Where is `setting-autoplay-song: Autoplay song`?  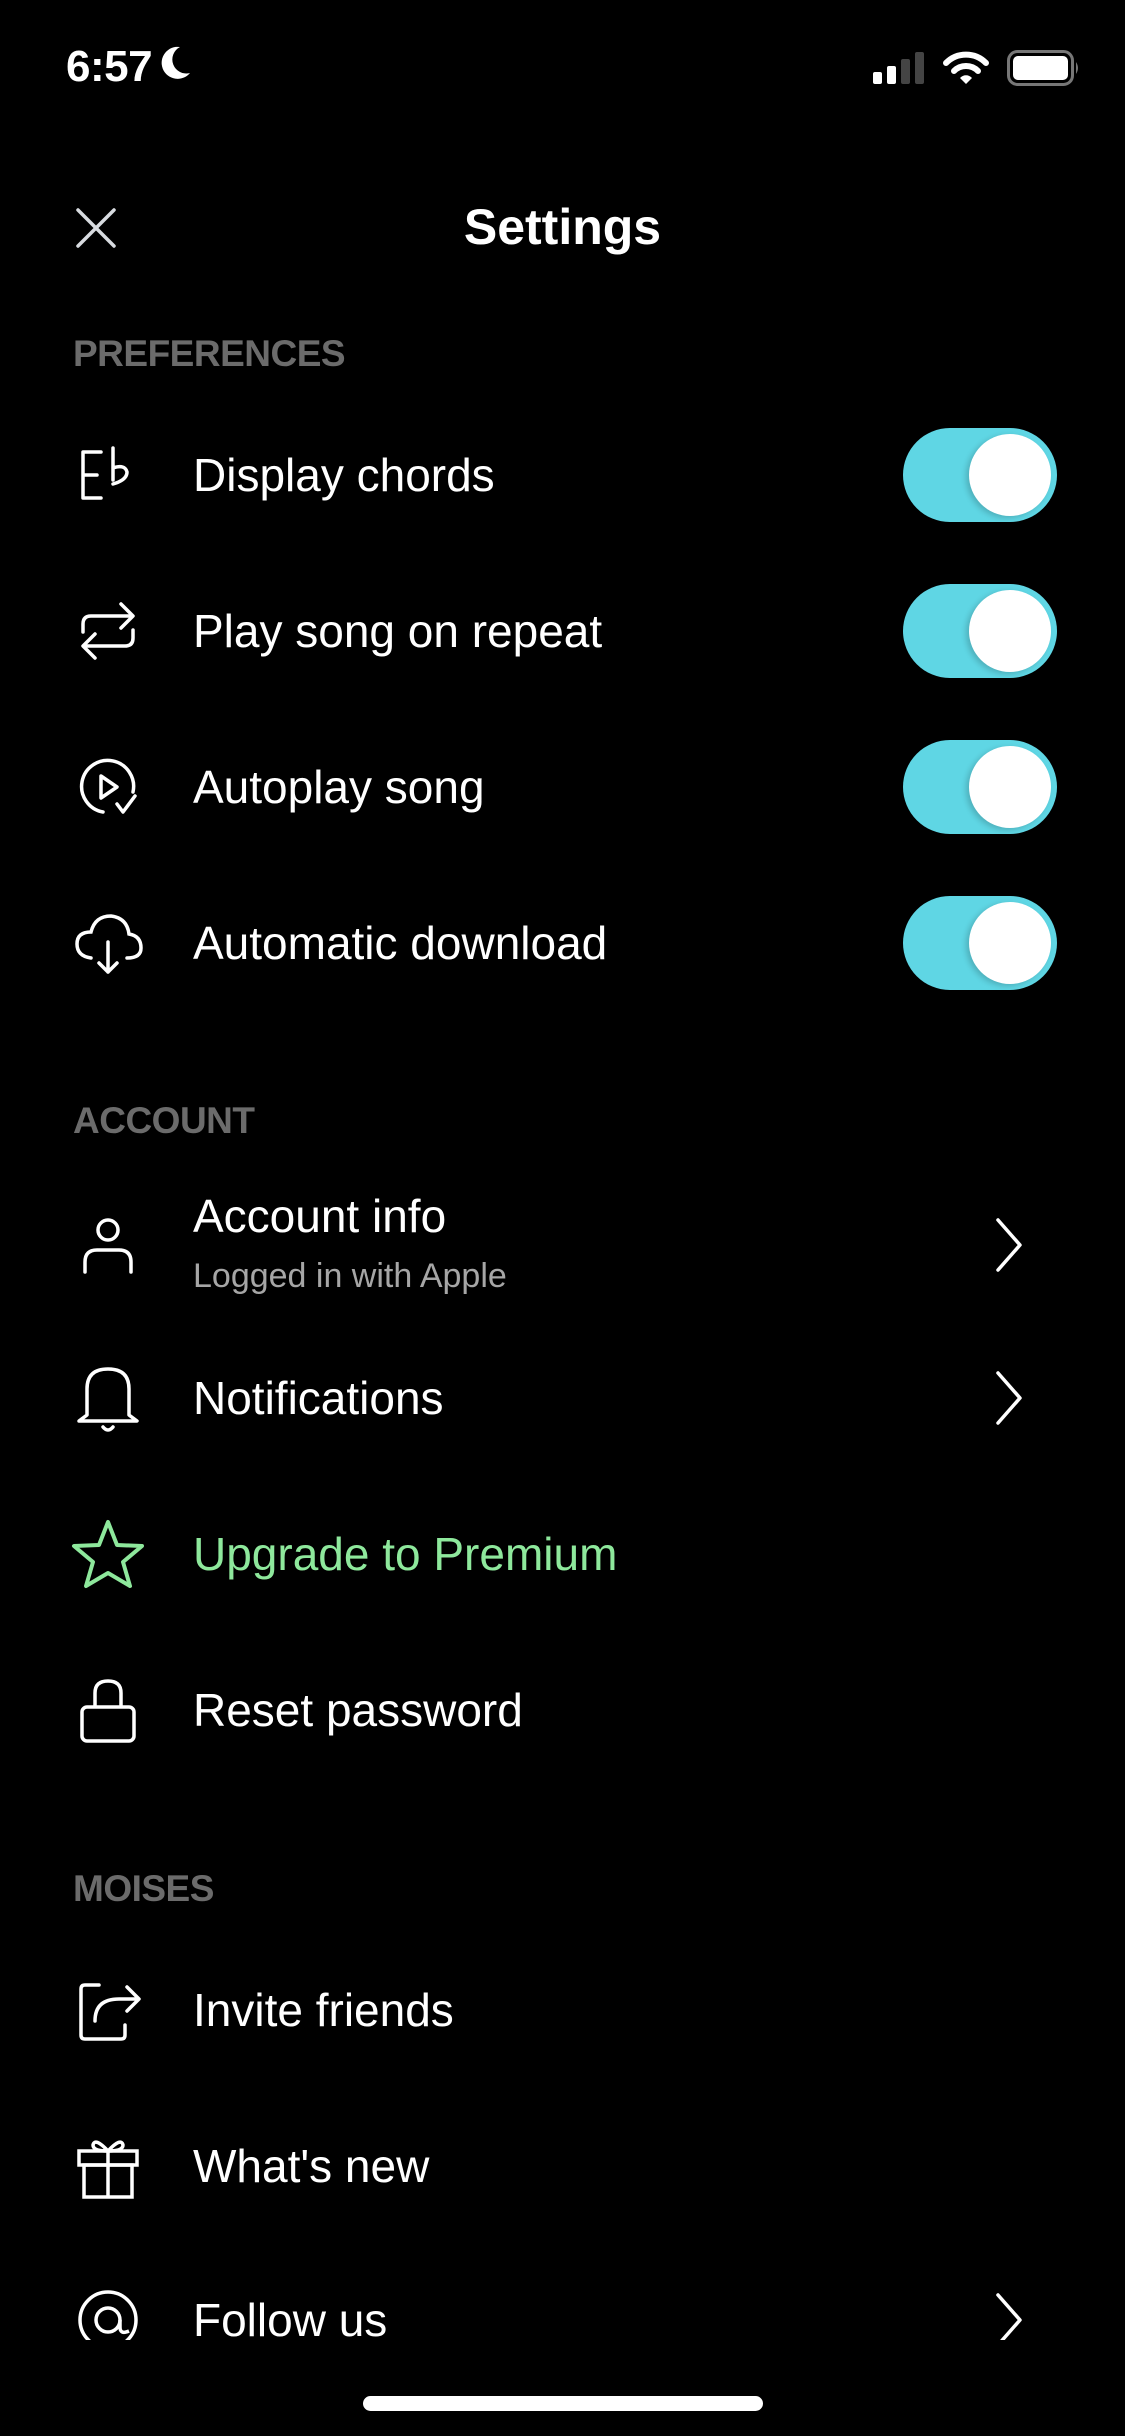
setting-autoplay-song: Autoplay song is located at coordinates (562, 787).